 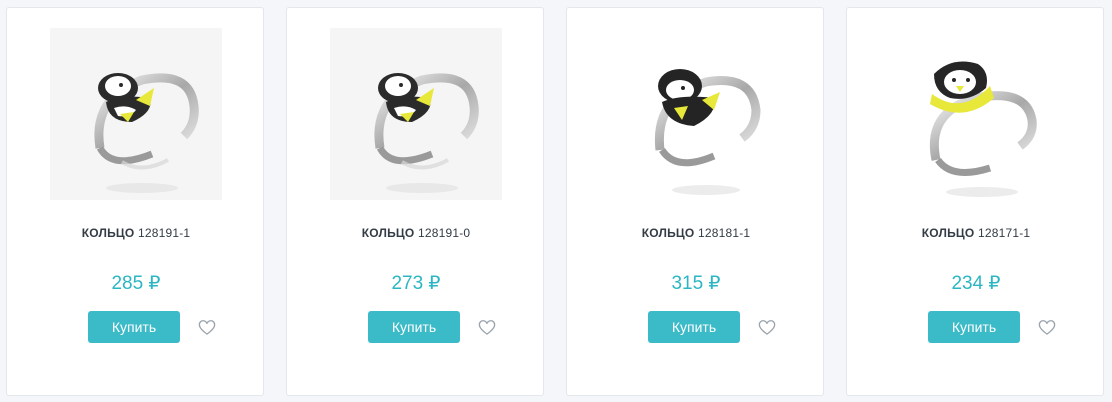 I want to click on product-code: 128181-1, so click(x=724, y=233).